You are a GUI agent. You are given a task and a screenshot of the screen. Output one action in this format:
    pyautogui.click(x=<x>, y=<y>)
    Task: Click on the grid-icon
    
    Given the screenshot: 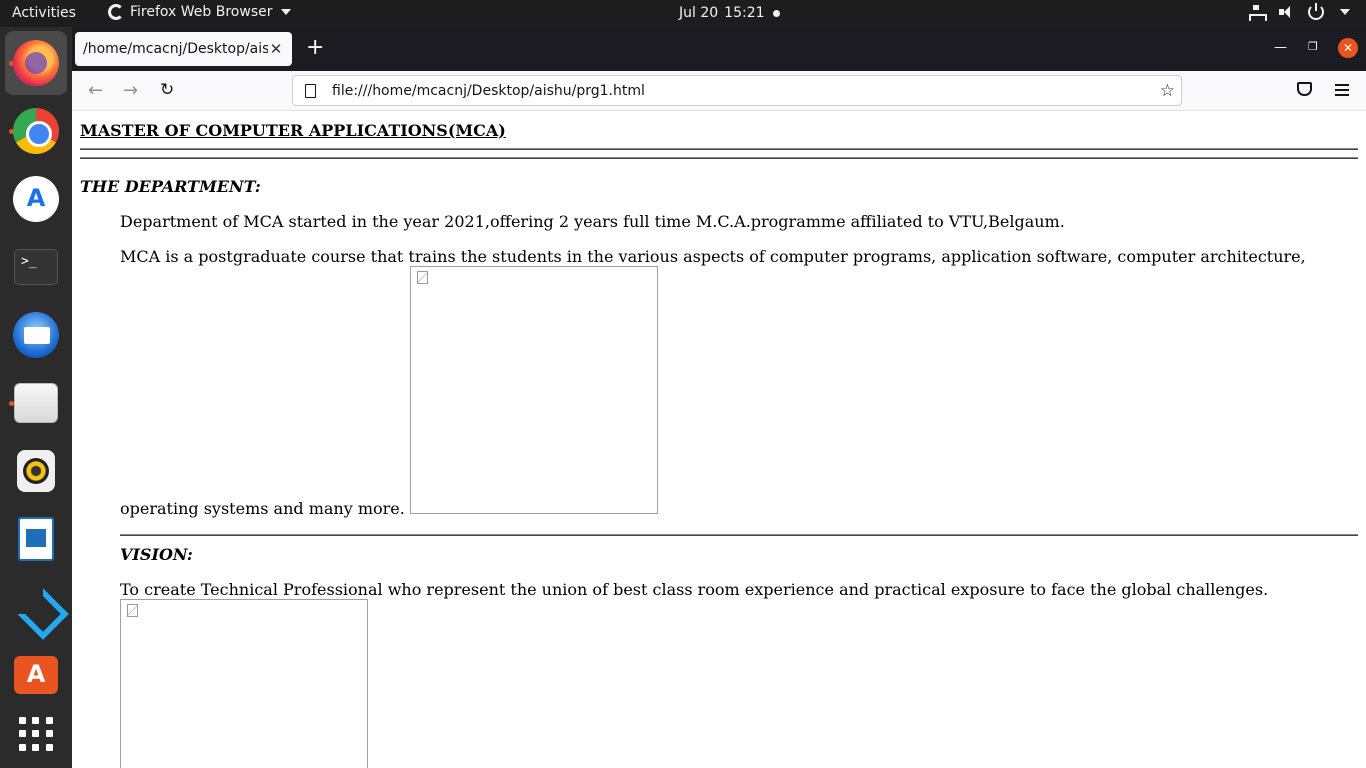 What is the action you would take?
    pyautogui.click(x=36, y=734)
    